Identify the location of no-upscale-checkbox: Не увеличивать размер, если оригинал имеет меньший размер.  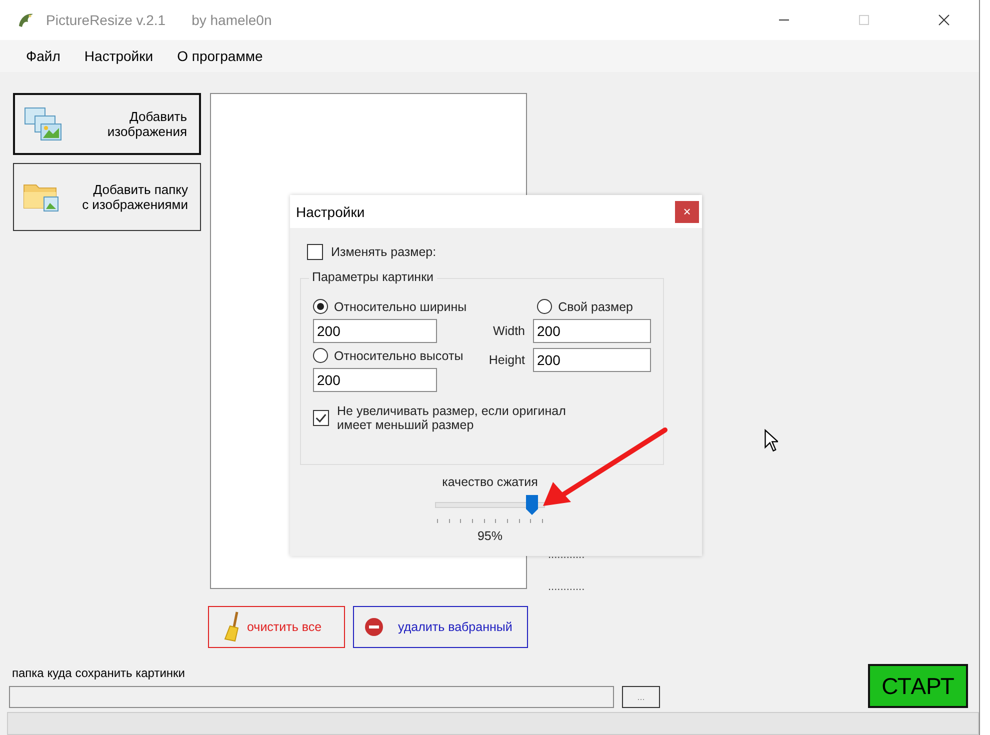
(482, 418).